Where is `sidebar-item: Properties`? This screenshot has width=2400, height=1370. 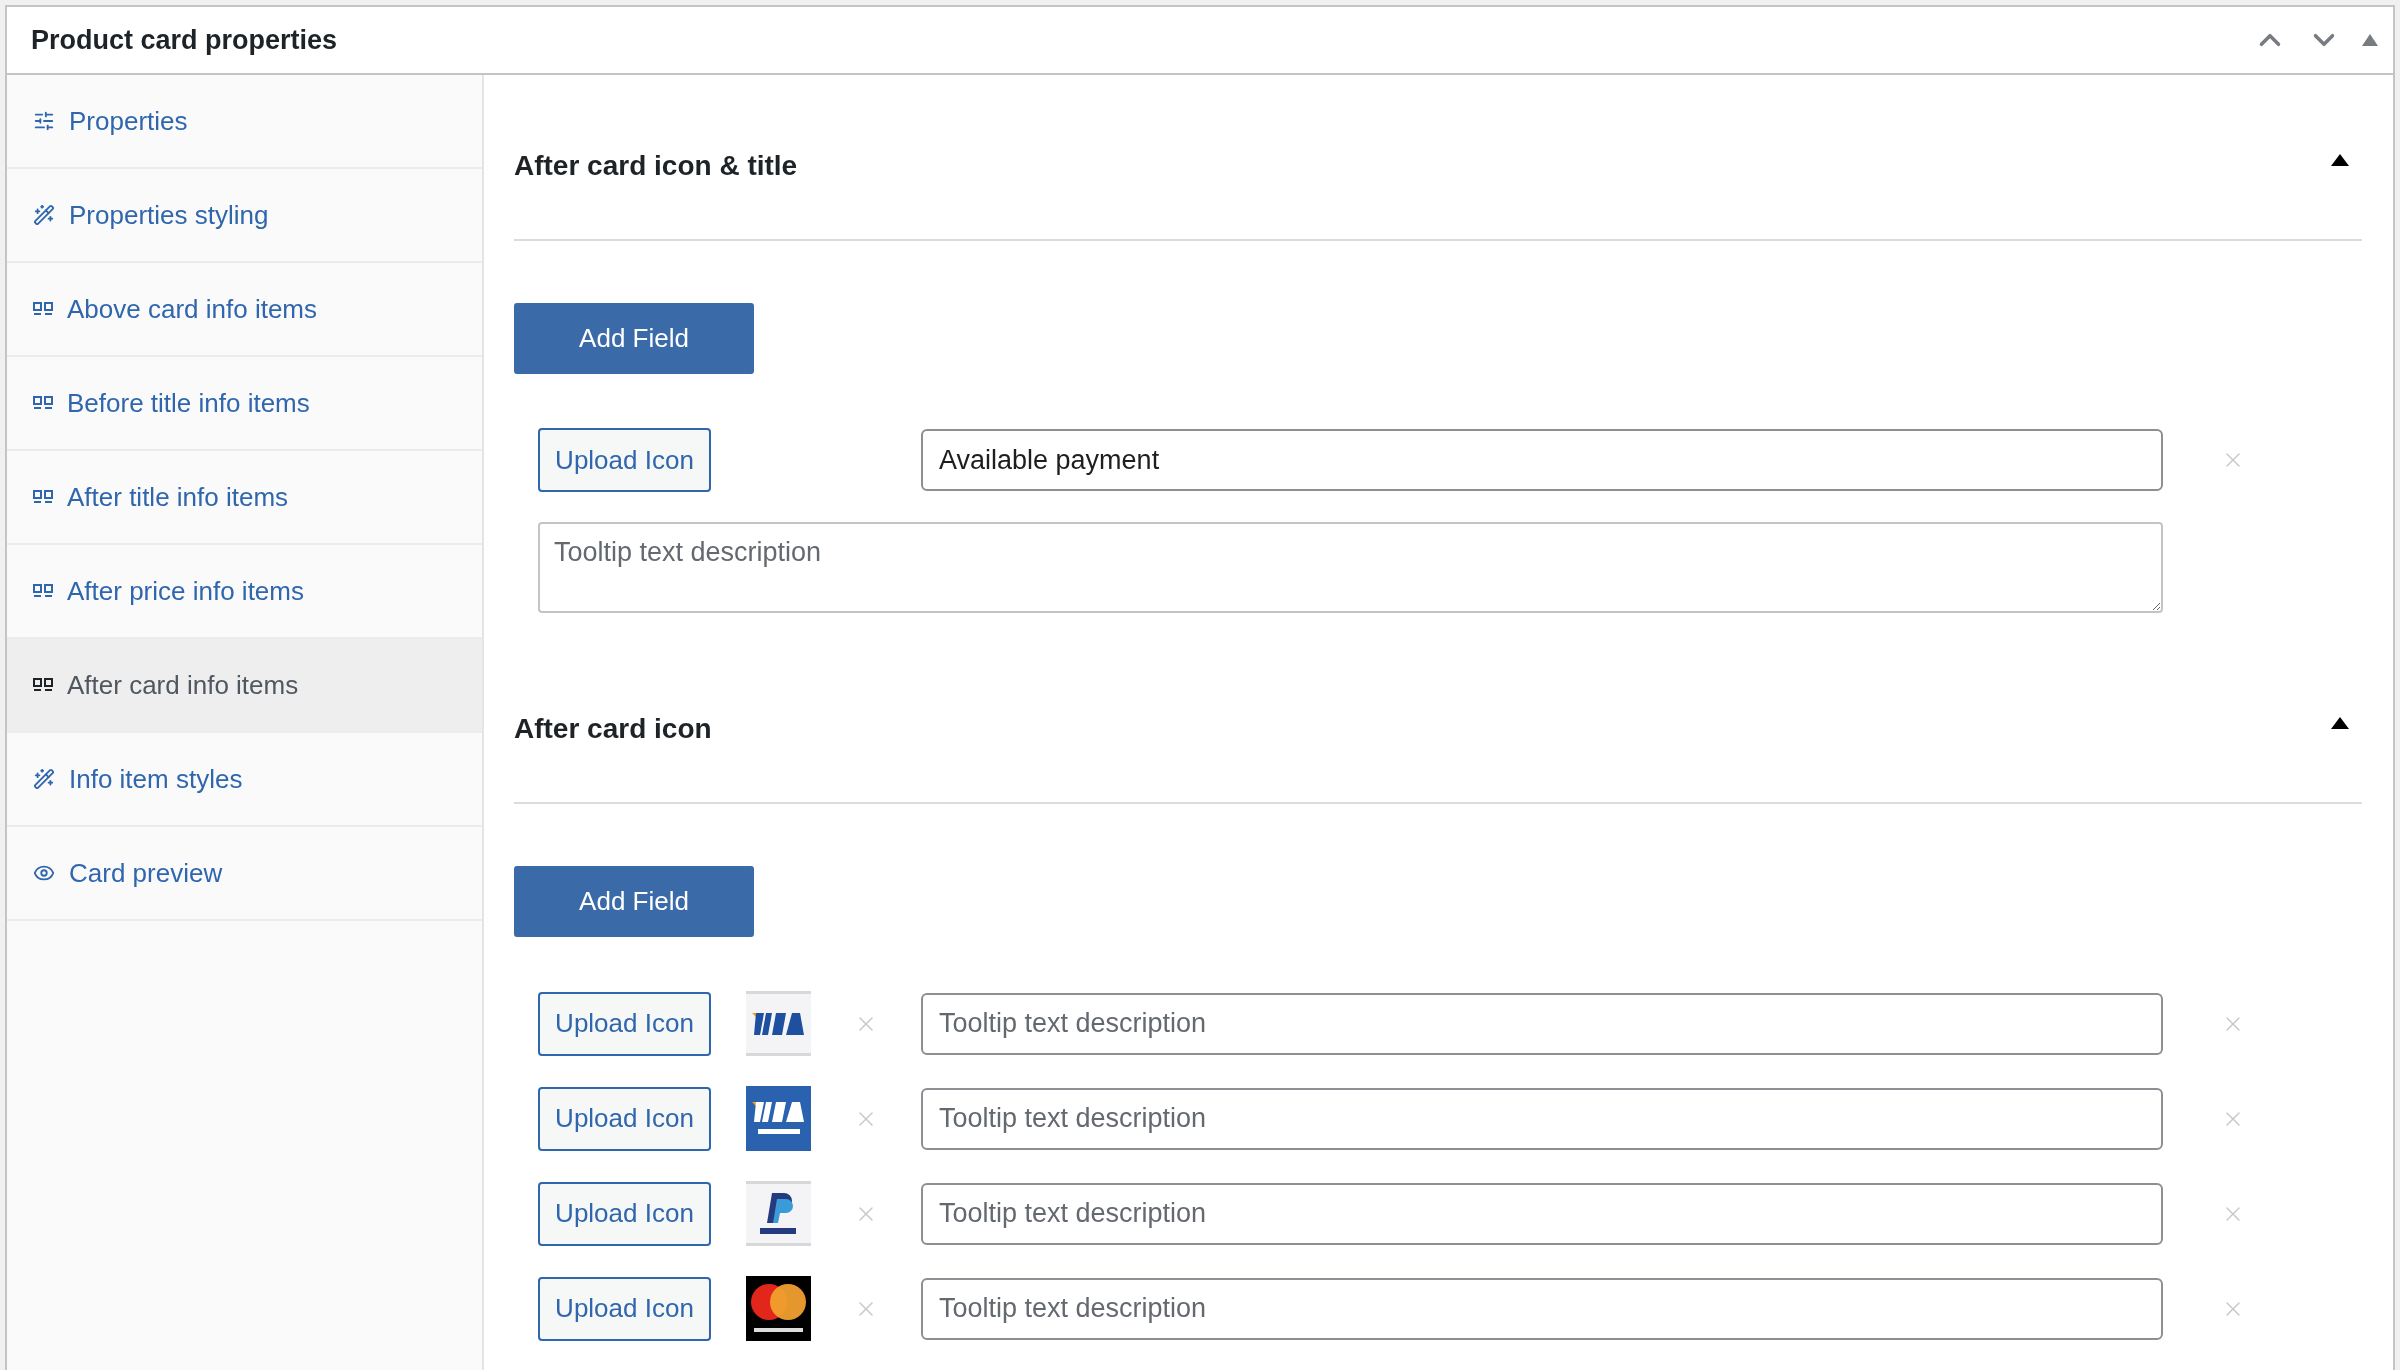
sidebar-item: Properties is located at coordinates (244, 122).